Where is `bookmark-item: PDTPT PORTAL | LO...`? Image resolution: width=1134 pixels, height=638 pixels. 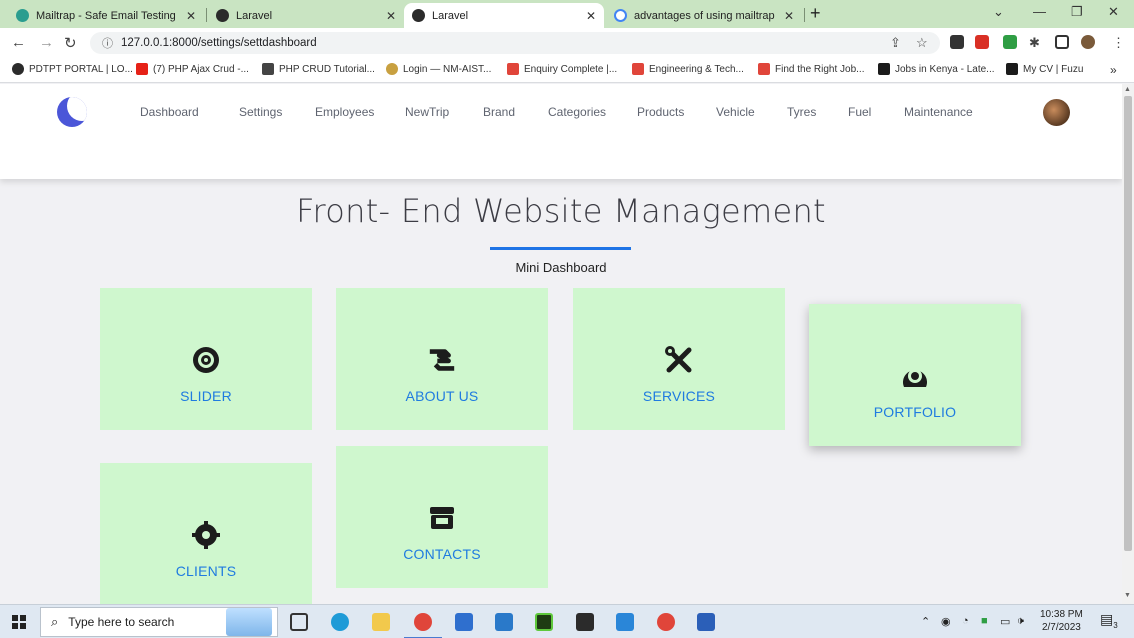 bookmark-item: PDTPT PORTAL | LO... is located at coordinates (72, 69).